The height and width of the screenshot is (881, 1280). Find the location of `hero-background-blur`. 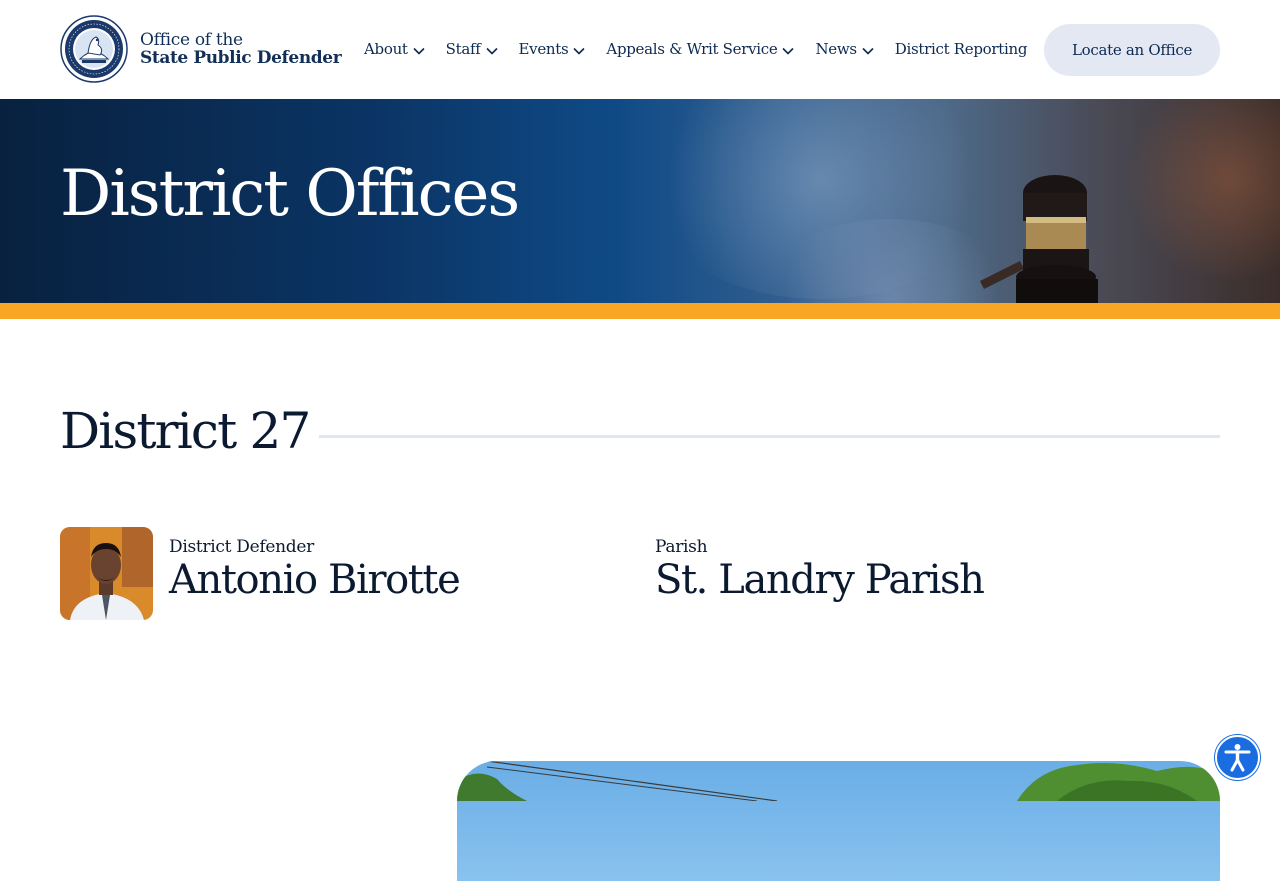

hero-background-blur is located at coordinates (1200, 189).